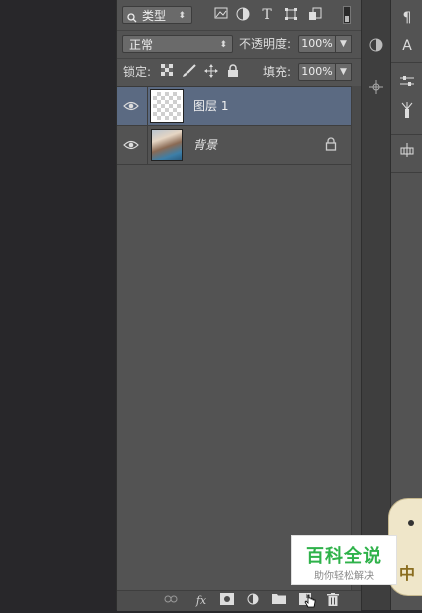  What do you see at coordinates (182, 16) in the screenshot?
I see `filter-kind-arrows-icon: ⬍` at bounding box center [182, 16].